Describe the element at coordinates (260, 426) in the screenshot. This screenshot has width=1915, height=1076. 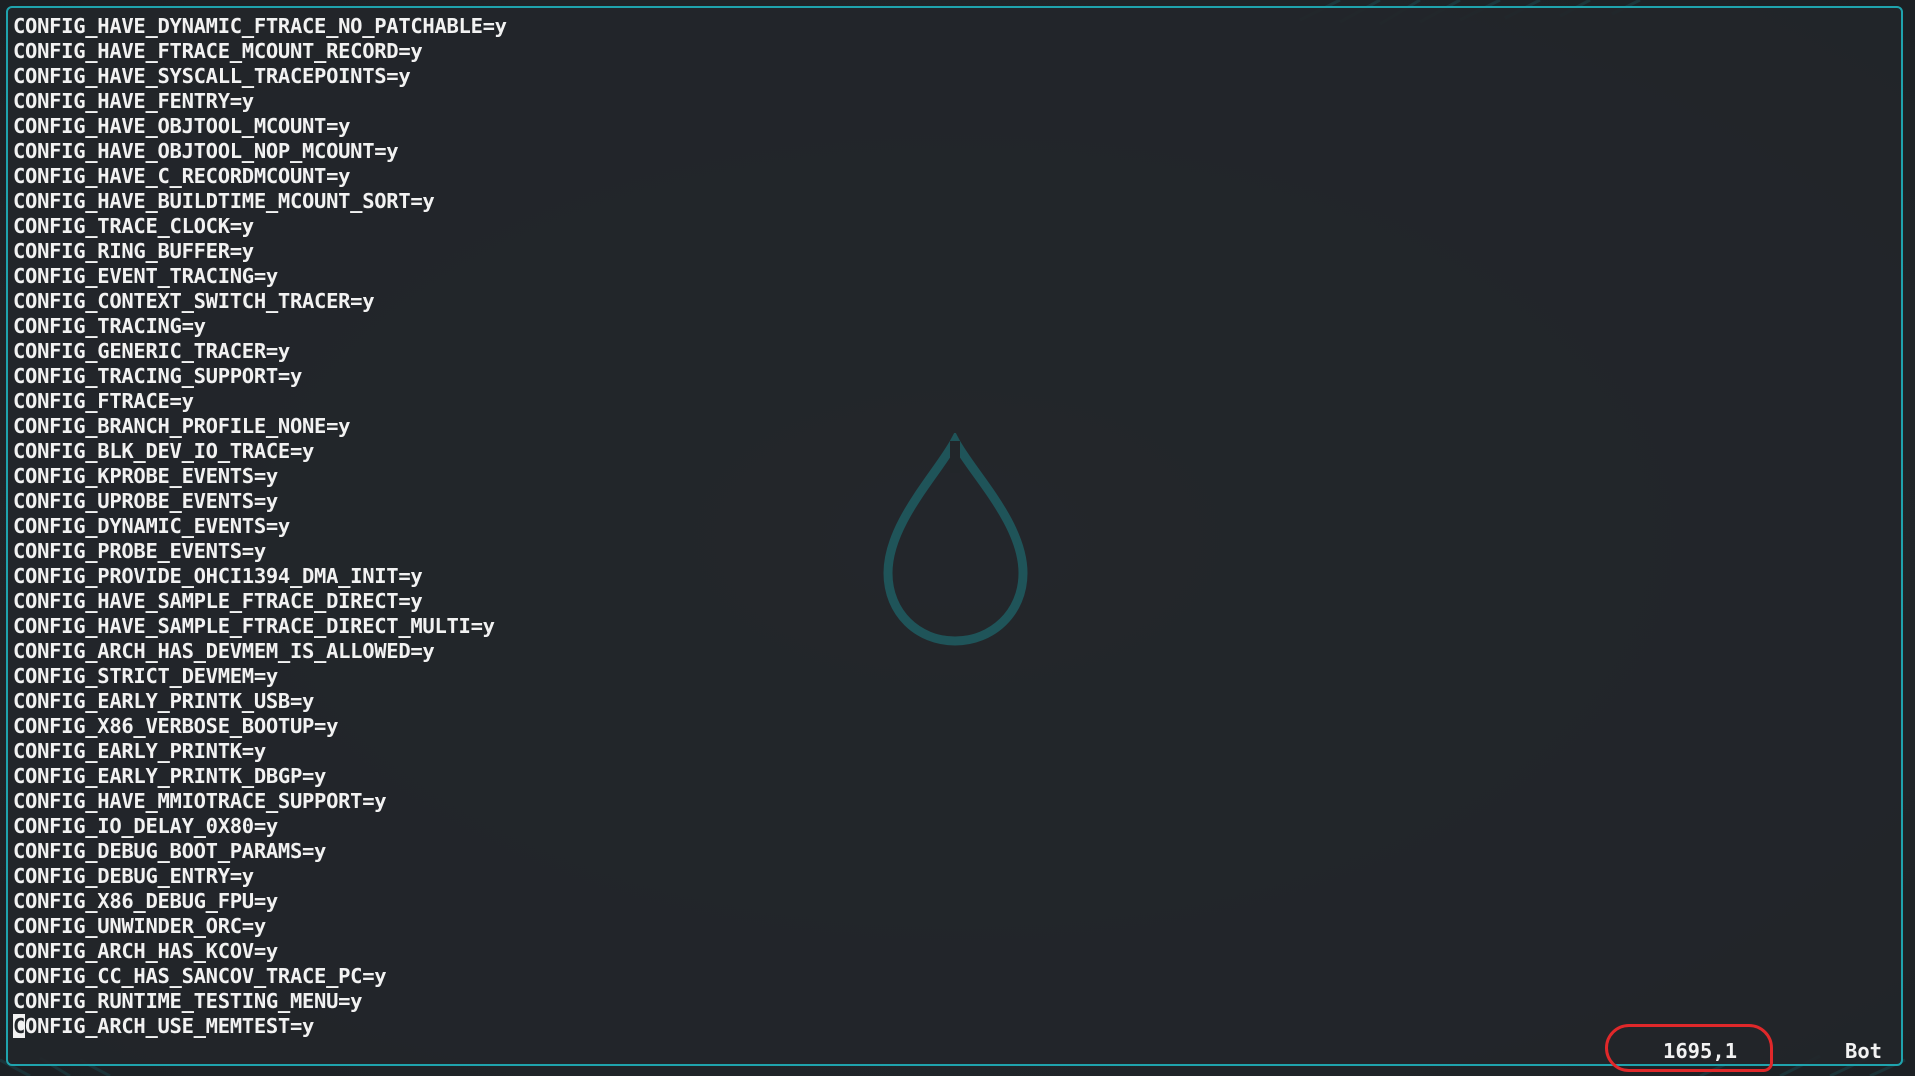
I see `config-line: CONFIG_BRANCH_PROFILE_NONE=y` at that location.